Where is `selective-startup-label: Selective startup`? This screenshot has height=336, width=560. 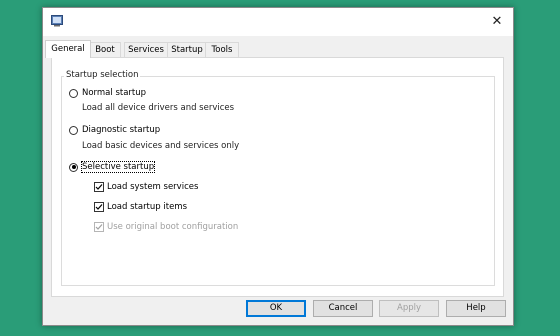 selective-startup-label: Selective startup is located at coordinates (118, 167).